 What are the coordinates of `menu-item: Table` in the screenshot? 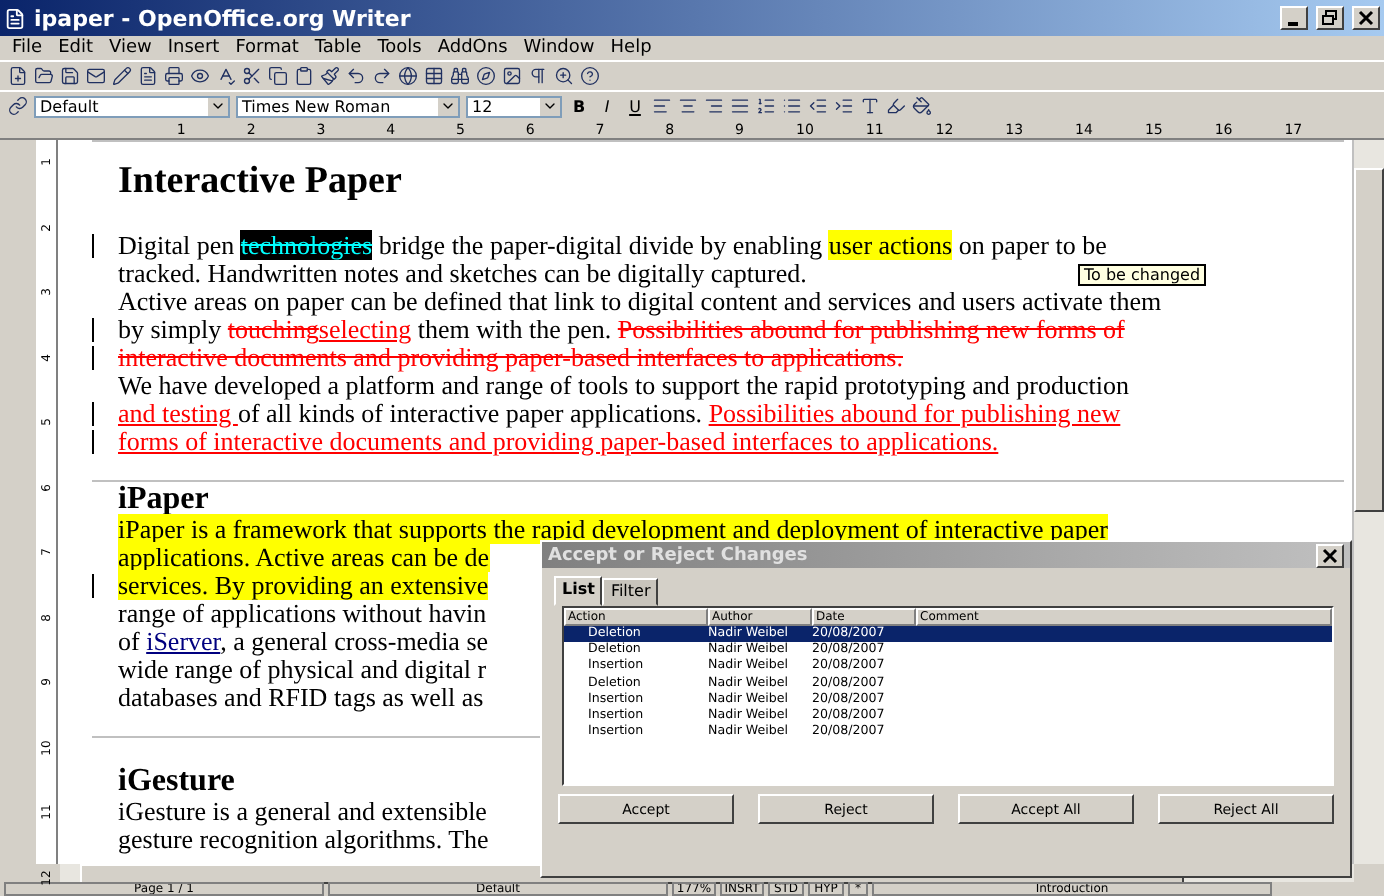 It's located at (338, 48).